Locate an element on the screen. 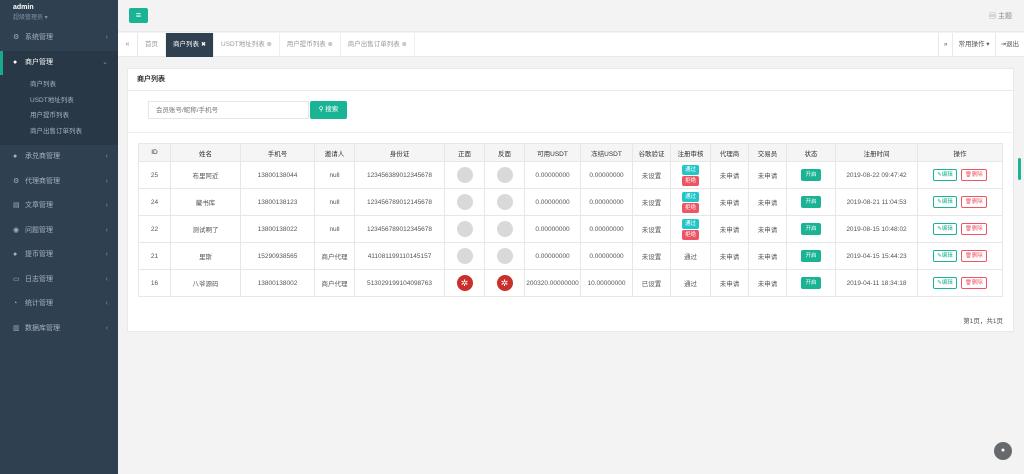 This screenshot has width=1024, height=474. column-header: 可用USDT is located at coordinates (552, 152).